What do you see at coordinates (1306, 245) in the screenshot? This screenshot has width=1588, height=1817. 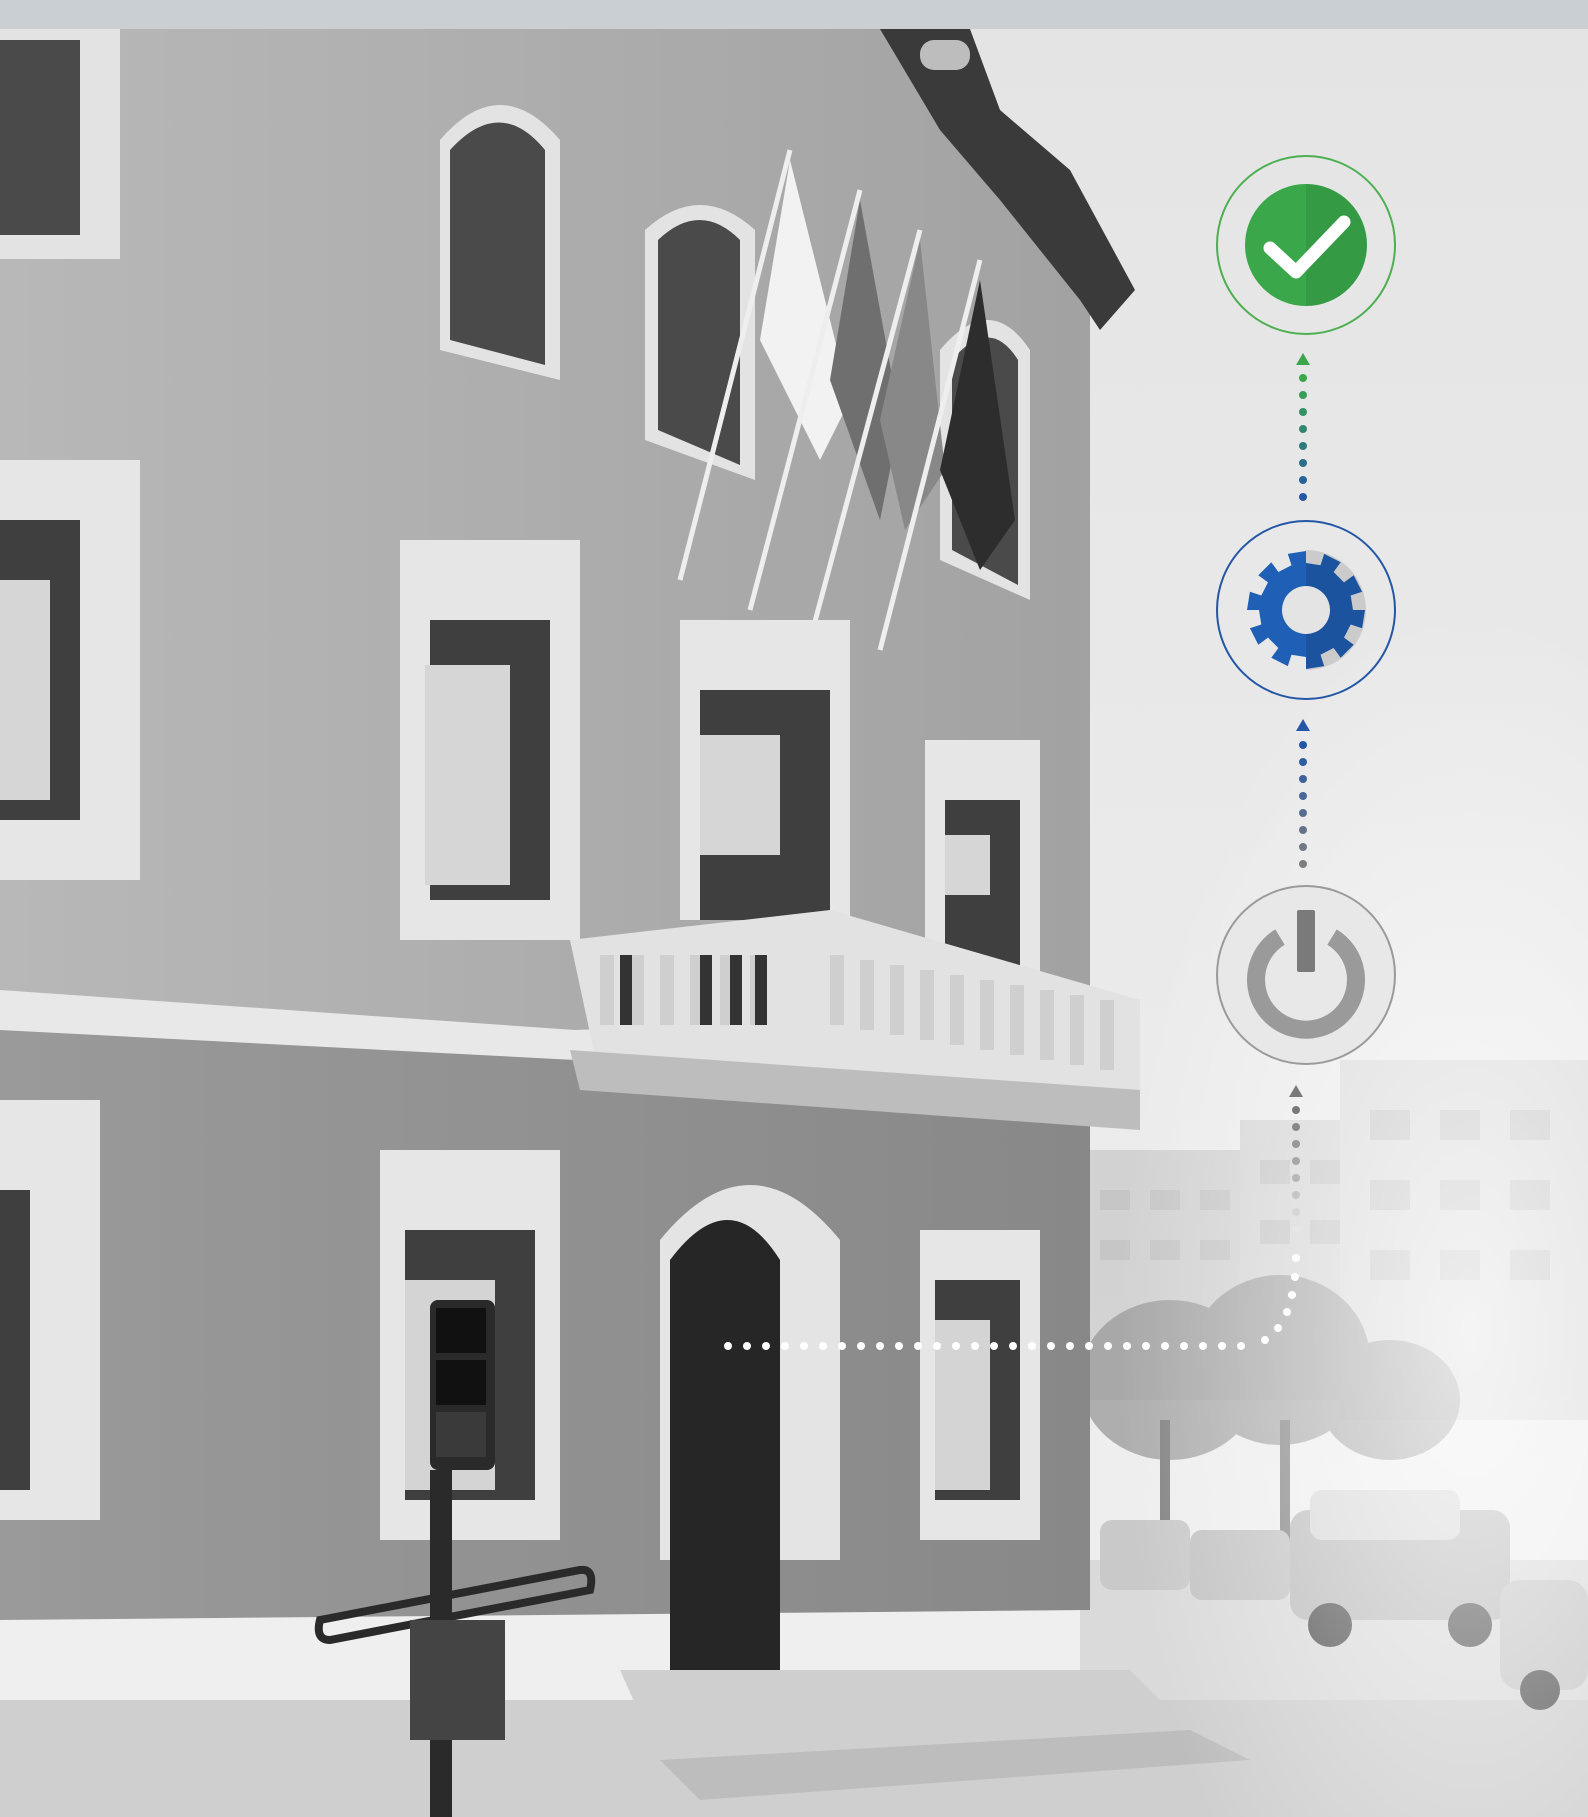 I see `step-complete` at bounding box center [1306, 245].